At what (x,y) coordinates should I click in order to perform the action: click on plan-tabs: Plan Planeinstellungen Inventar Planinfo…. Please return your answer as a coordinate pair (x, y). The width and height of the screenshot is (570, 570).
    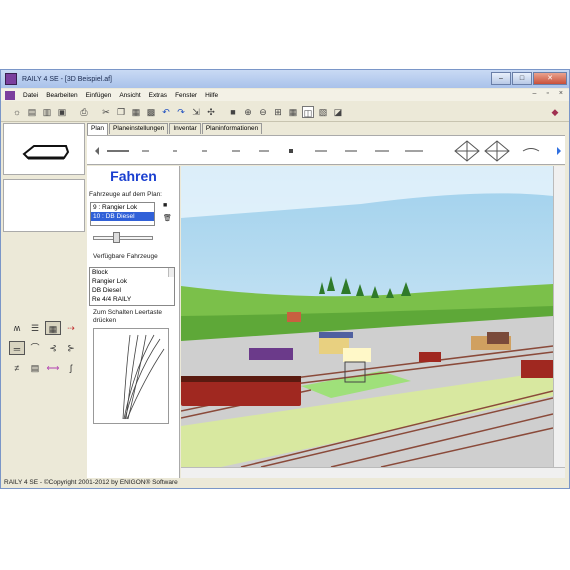
    Looking at the image, I should click on (175, 129).